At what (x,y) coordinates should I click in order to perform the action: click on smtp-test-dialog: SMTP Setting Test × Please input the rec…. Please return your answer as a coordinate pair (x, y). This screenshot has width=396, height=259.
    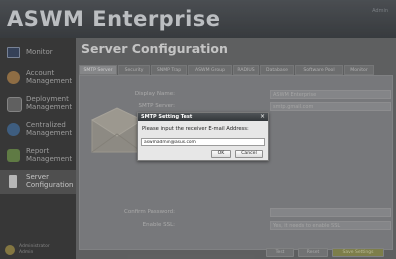
    Looking at the image, I should click on (203, 136).